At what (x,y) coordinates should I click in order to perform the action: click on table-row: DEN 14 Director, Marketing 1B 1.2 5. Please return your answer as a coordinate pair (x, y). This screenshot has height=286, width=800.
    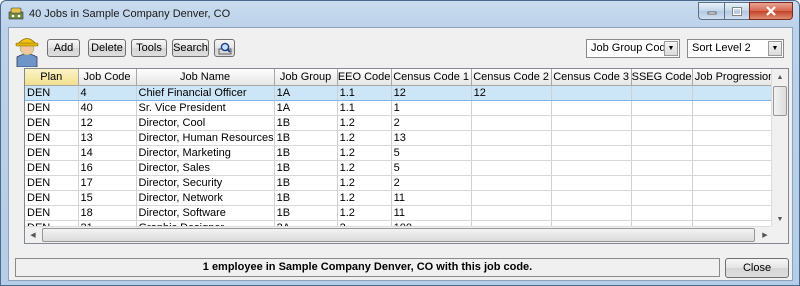
    Looking at the image, I should click on (401, 153).